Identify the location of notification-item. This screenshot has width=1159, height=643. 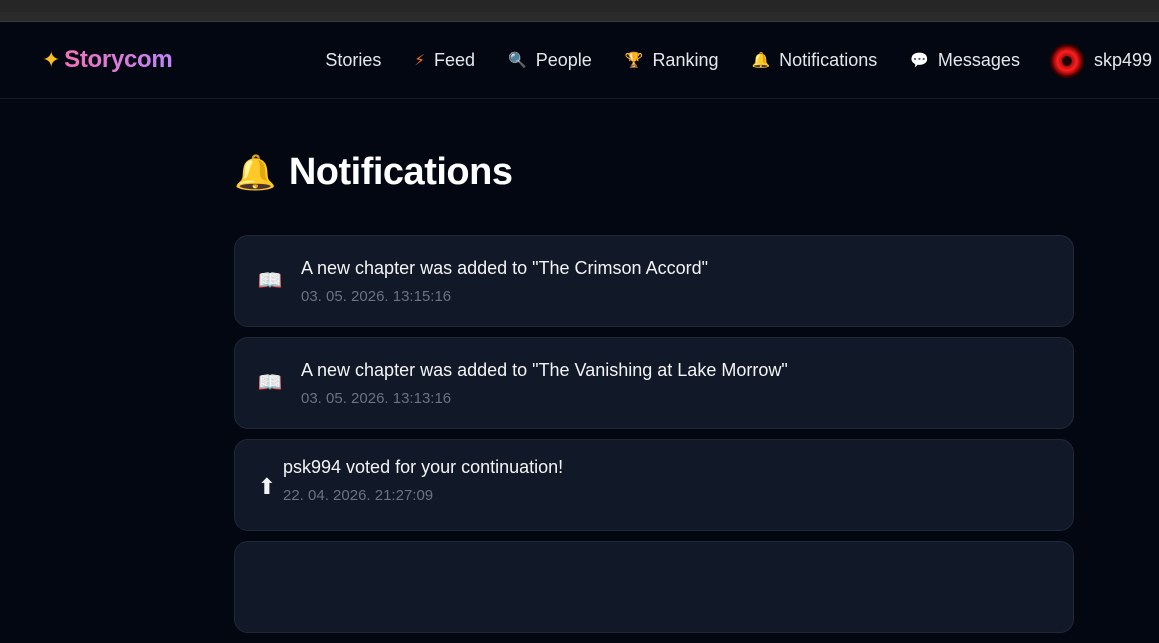
(654, 587).